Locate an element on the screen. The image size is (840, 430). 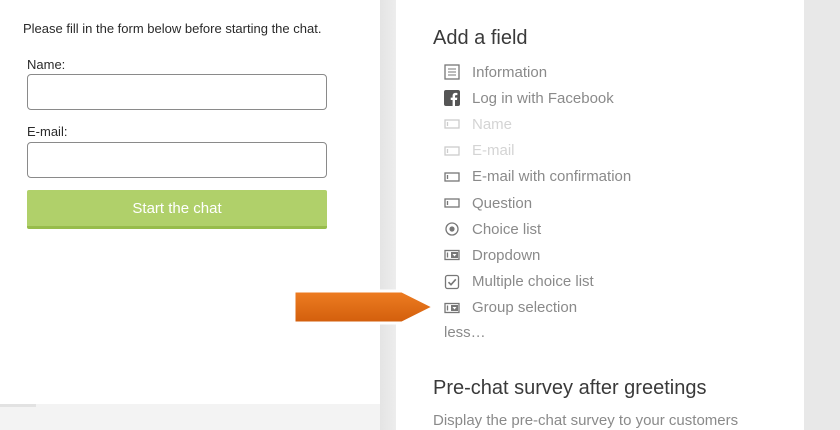
add-field-facebook-login: Log in with Facebook is located at coordinates (537, 98).